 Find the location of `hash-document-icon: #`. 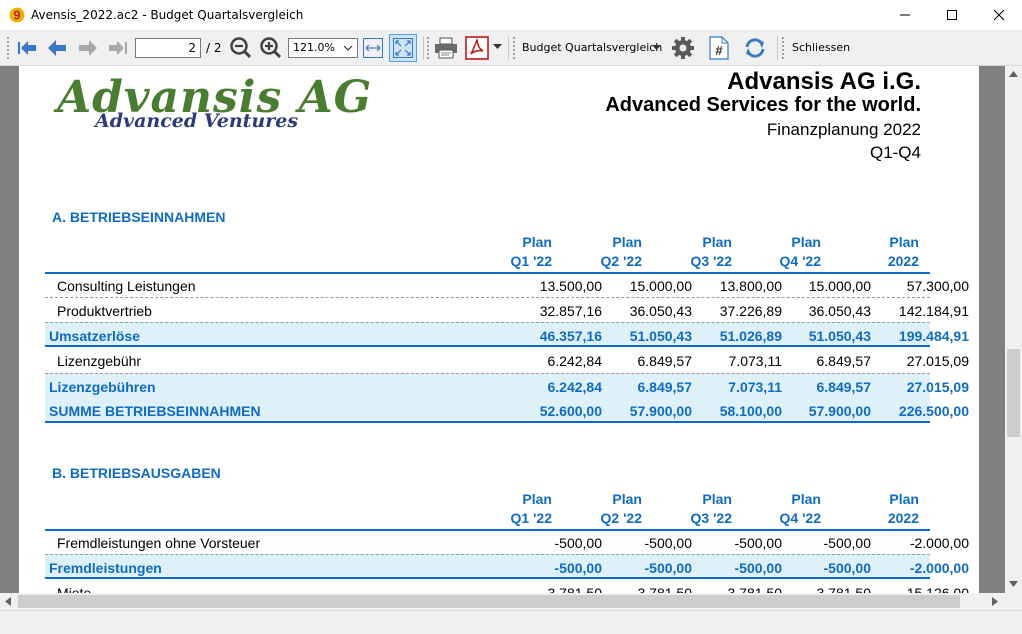

hash-document-icon: # is located at coordinates (719, 48).